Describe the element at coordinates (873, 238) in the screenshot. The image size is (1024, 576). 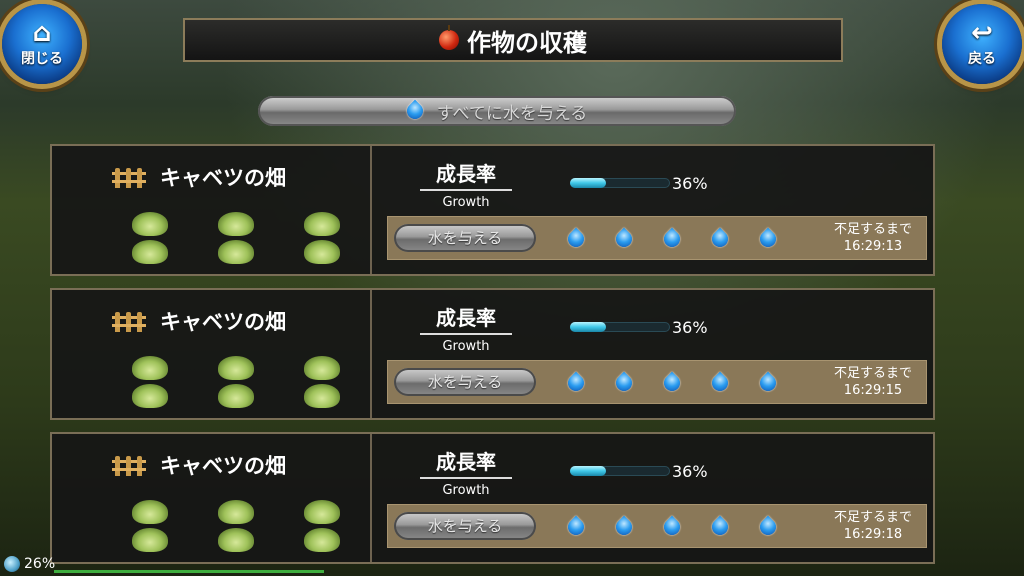
I see `until-shortage: 不足するまで 16:29:13` at that location.